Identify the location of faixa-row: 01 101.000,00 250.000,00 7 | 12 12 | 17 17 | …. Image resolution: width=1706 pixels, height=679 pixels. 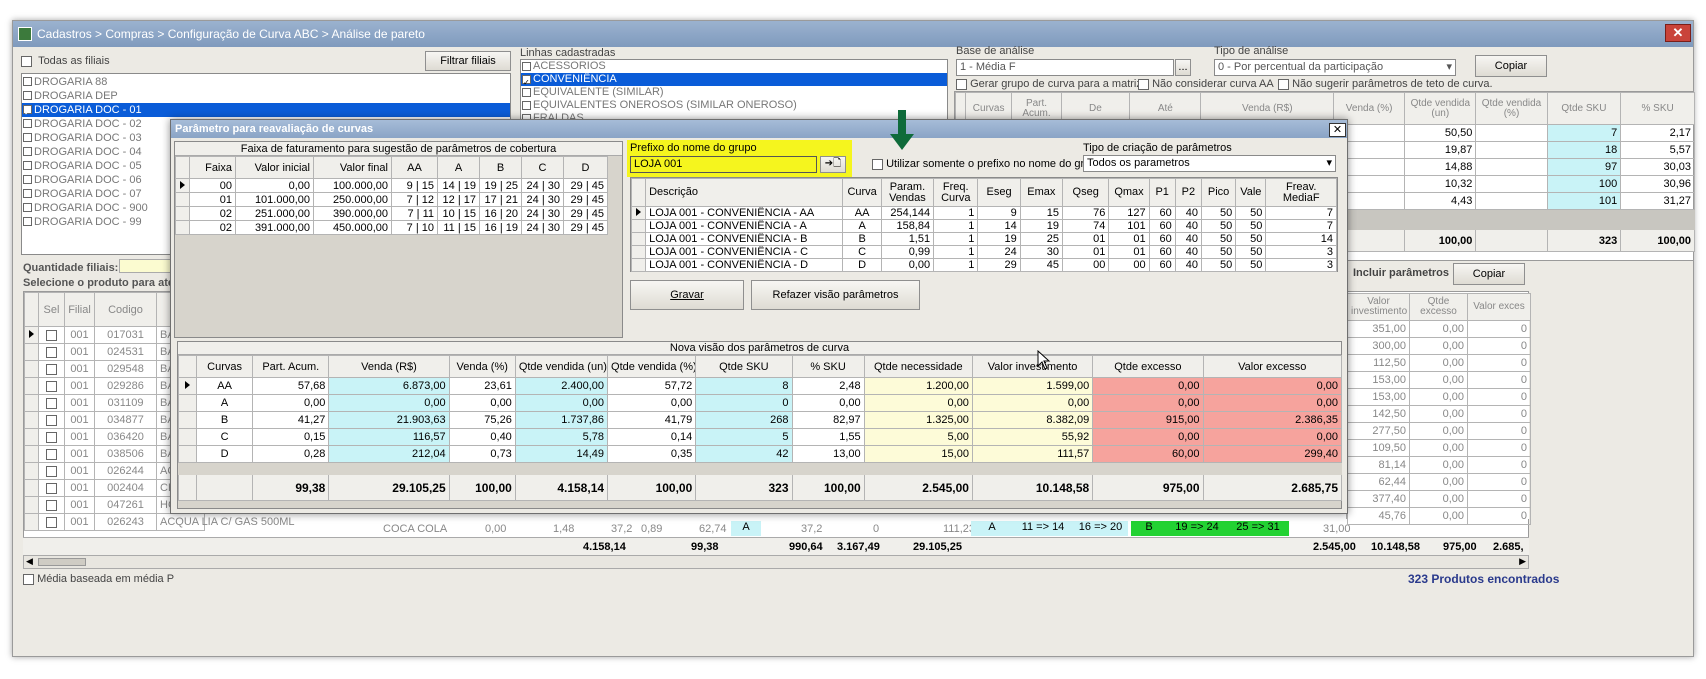
(391, 199).